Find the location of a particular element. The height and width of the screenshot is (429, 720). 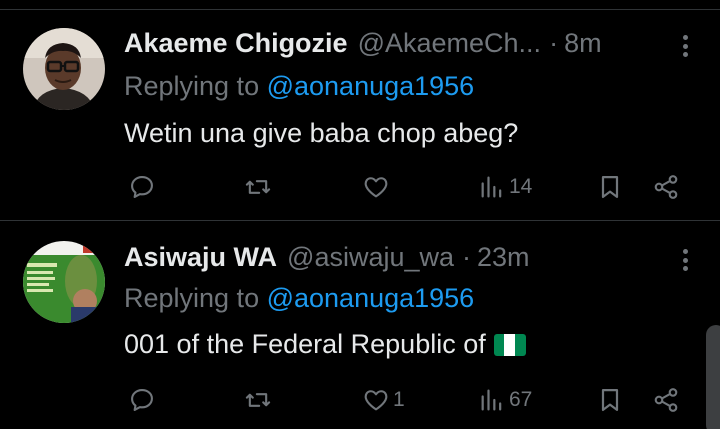

like-button: 1 is located at coordinates (383, 400).